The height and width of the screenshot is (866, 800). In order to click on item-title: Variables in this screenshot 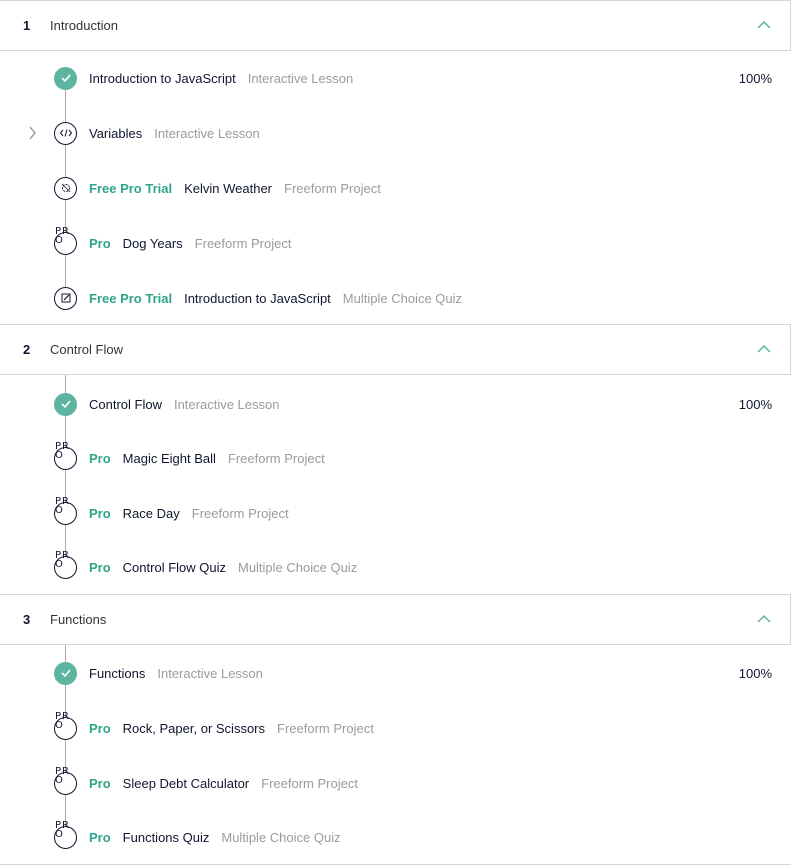, I will do `click(116, 133)`.